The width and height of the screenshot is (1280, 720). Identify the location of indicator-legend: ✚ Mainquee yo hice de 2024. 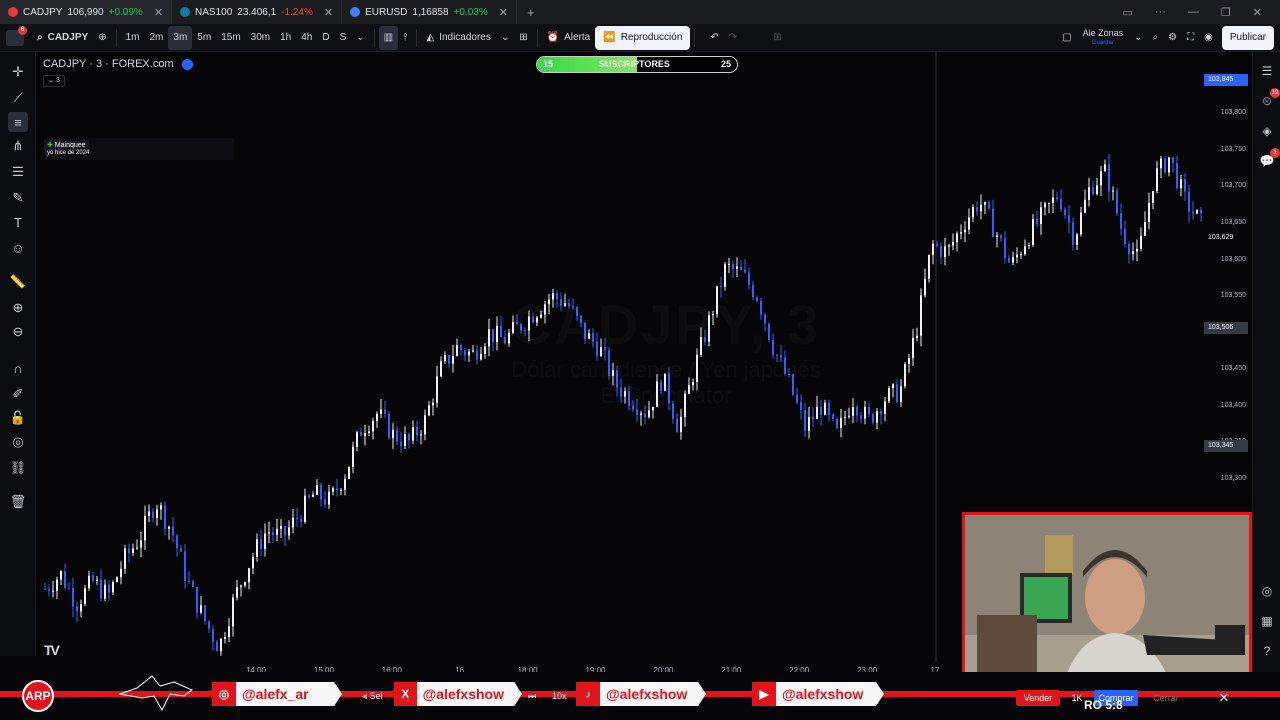
(139, 149).